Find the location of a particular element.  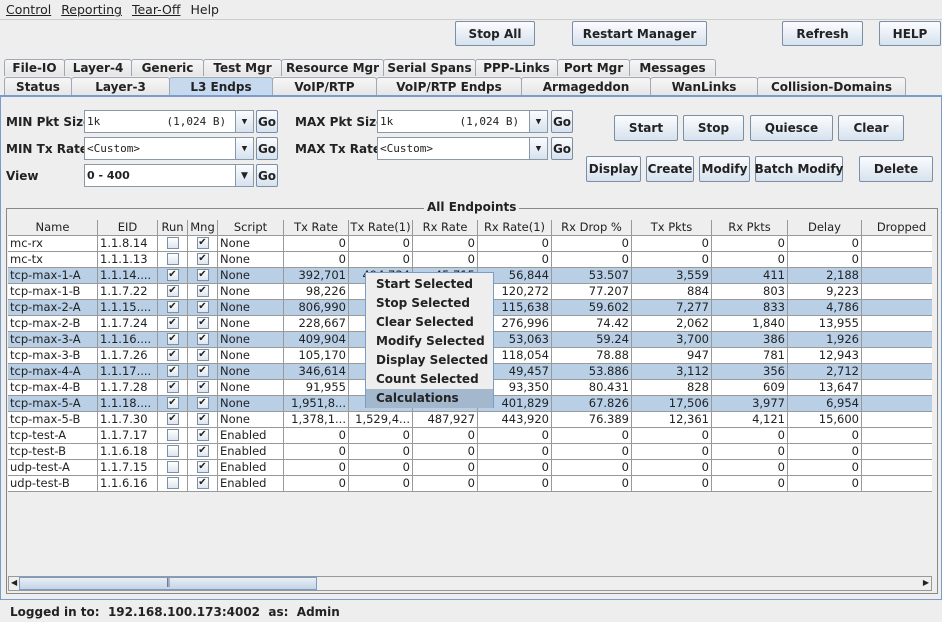

clear-button: Clear is located at coordinates (871, 128).